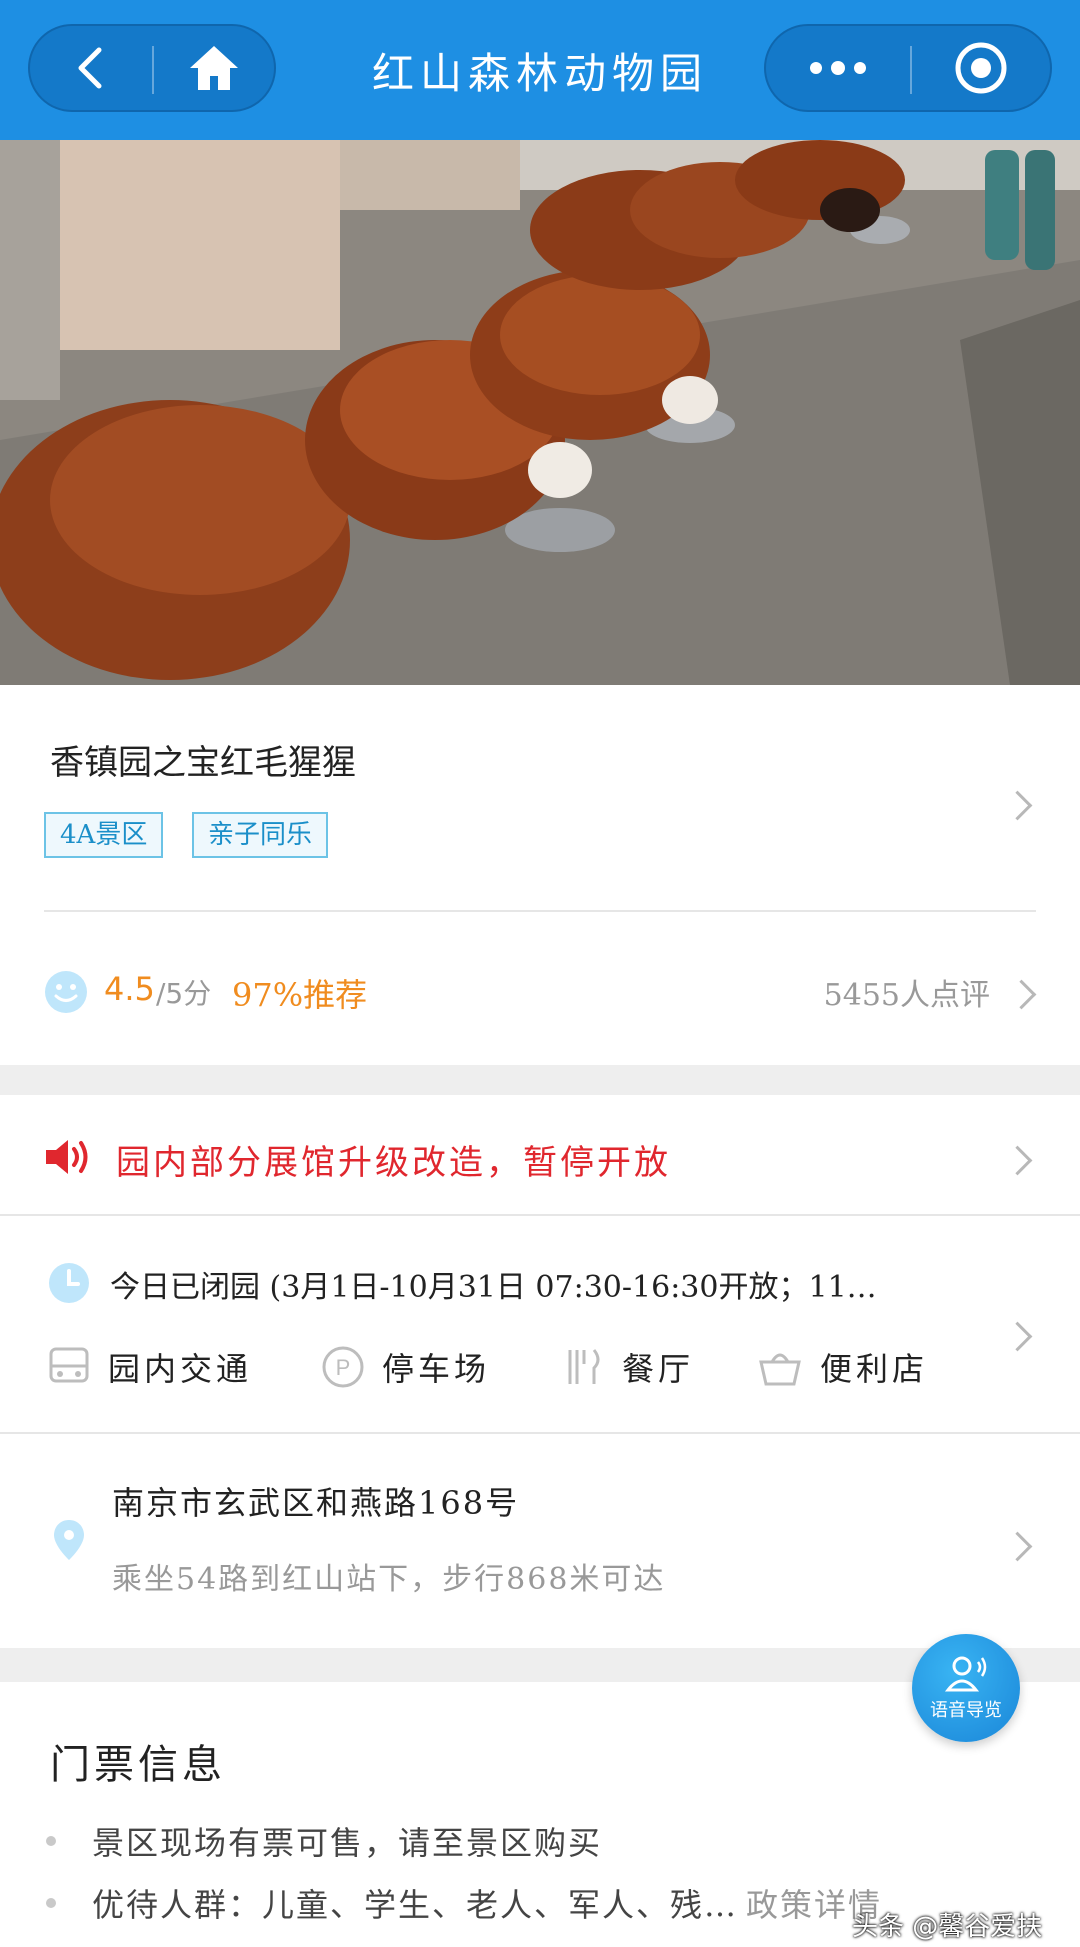  Describe the element at coordinates (260, 835) in the screenshot. I see `tag-family-fun: 亲子同乐` at that location.